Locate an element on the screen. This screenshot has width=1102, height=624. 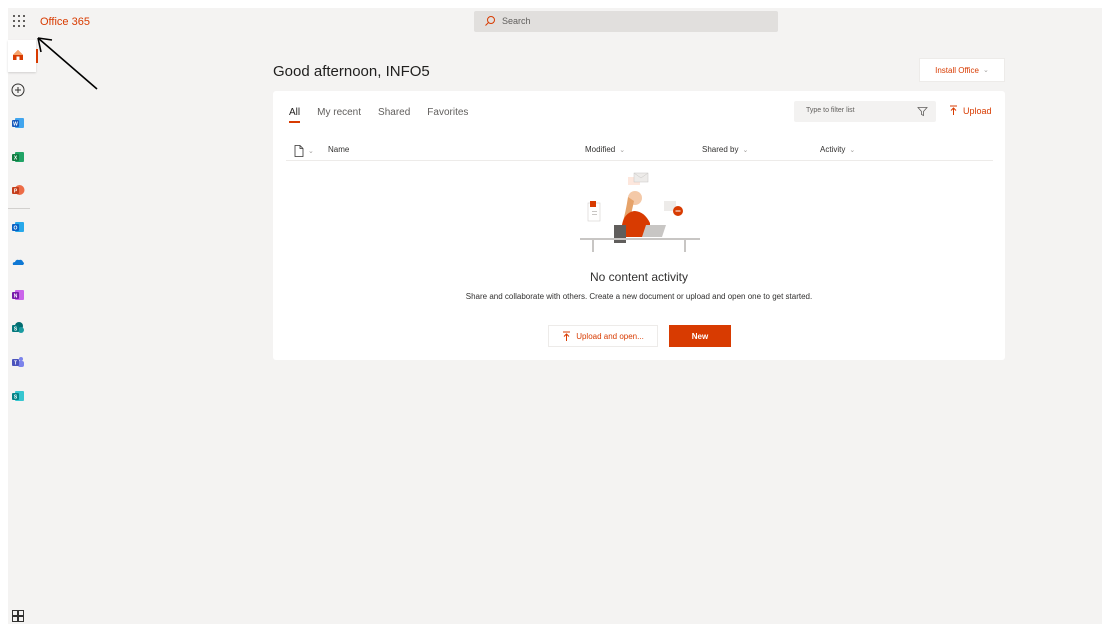
svg-text: T is located at coordinates (15, 364).